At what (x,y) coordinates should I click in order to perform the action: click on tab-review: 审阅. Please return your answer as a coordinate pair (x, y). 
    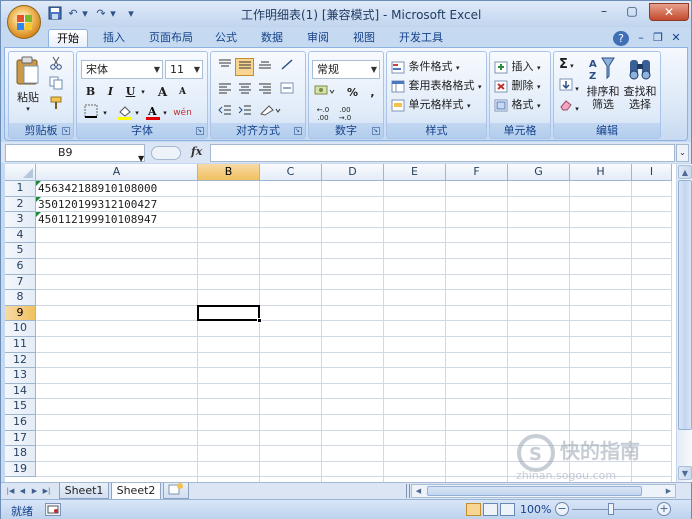
    Looking at the image, I should click on (318, 38).